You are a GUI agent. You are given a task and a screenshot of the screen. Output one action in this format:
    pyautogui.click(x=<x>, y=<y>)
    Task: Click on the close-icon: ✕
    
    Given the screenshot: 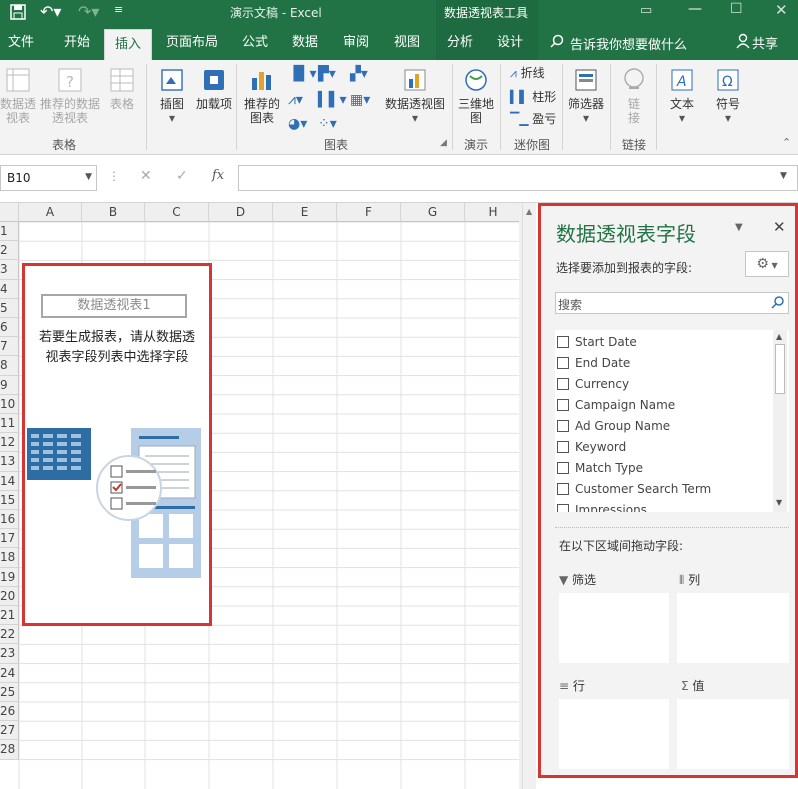 What is the action you would take?
    pyautogui.click(x=781, y=10)
    